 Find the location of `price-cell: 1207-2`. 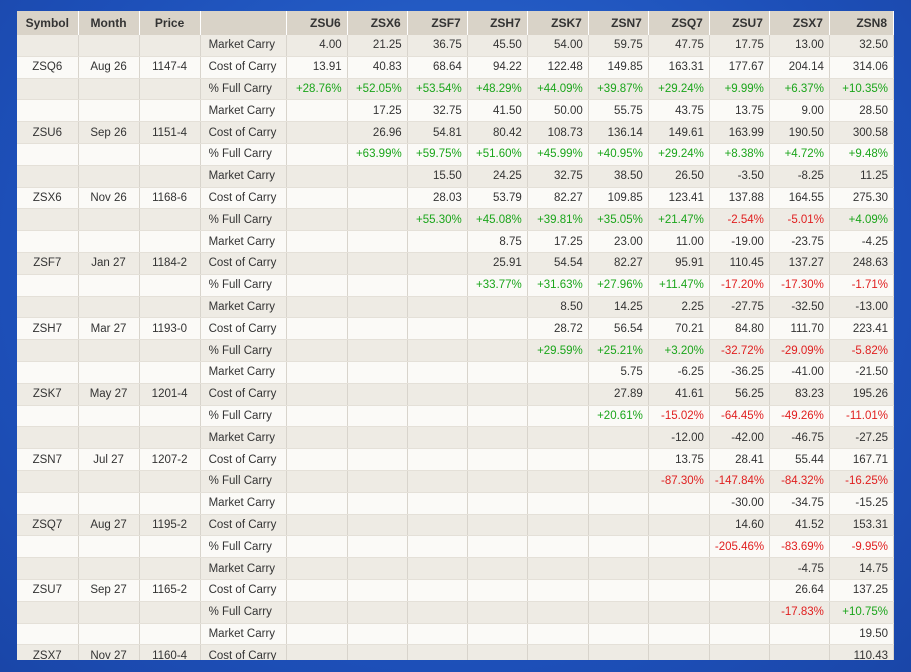

price-cell: 1207-2 is located at coordinates (170, 459).